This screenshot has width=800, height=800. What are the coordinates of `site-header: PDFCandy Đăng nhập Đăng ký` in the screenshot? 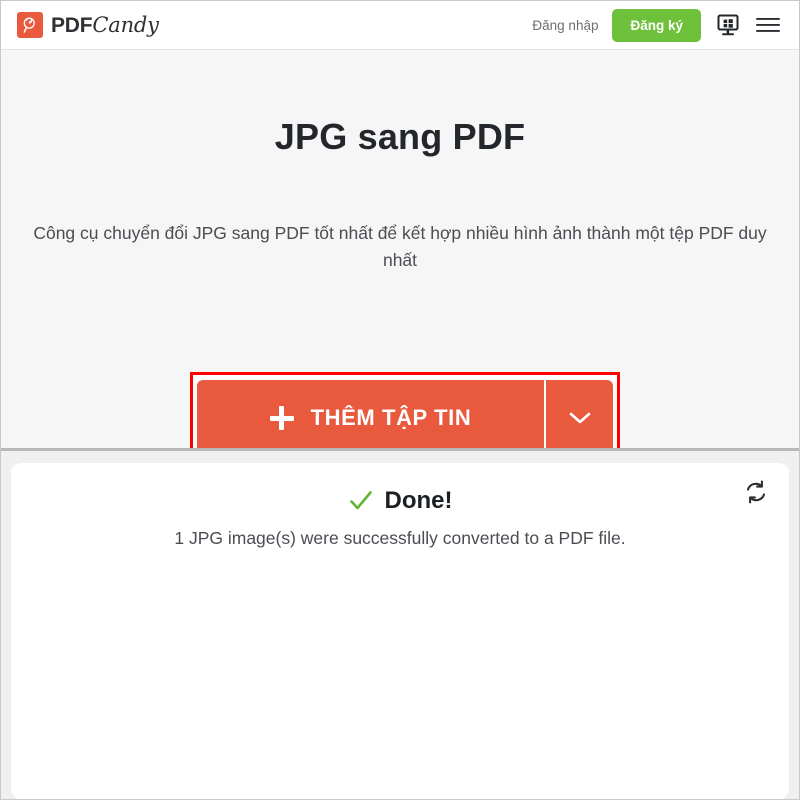 It's located at (400, 25).